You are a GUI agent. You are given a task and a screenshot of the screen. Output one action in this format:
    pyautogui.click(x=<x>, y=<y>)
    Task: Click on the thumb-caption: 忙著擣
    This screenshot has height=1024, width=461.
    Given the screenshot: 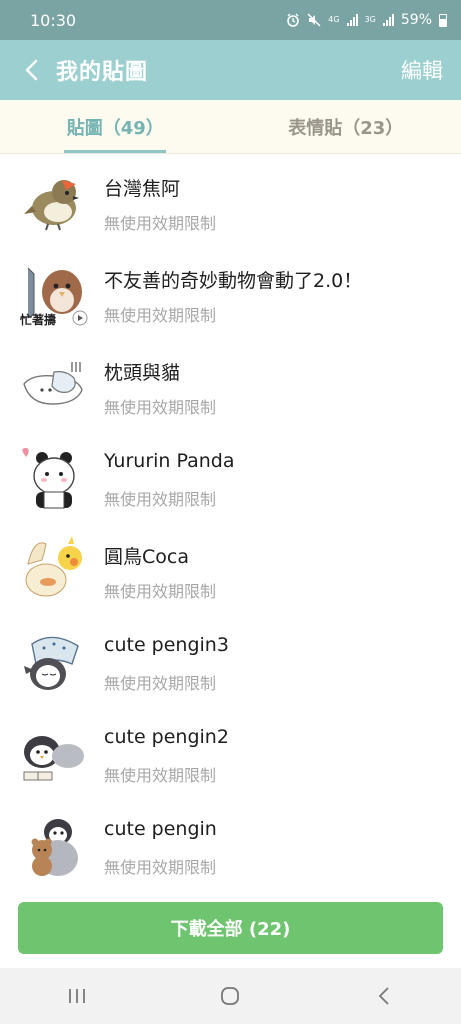 What is the action you would take?
    pyautogui.click(x=38, y=319)
    